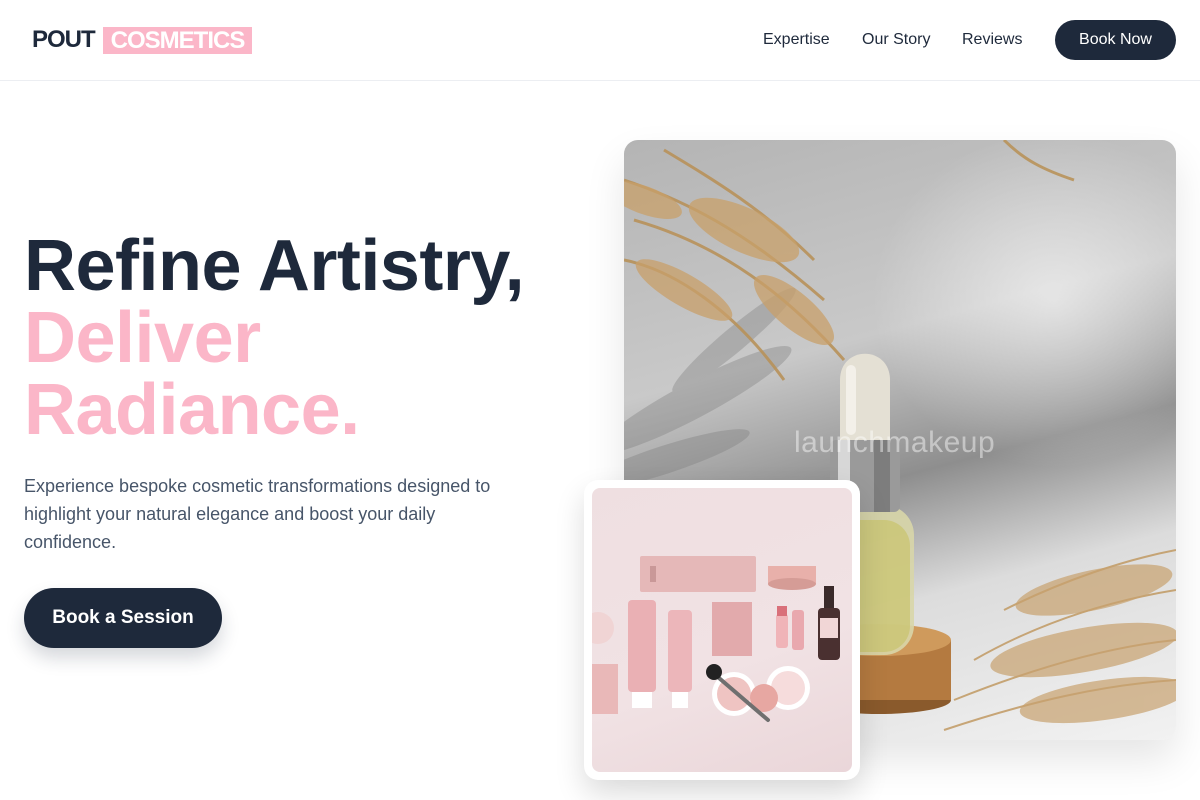  What do you see at coordinates (192, 374) in the screenshot?
I see `headline-line-2: Deliver Radiance.` at bounding box center [192, 374].